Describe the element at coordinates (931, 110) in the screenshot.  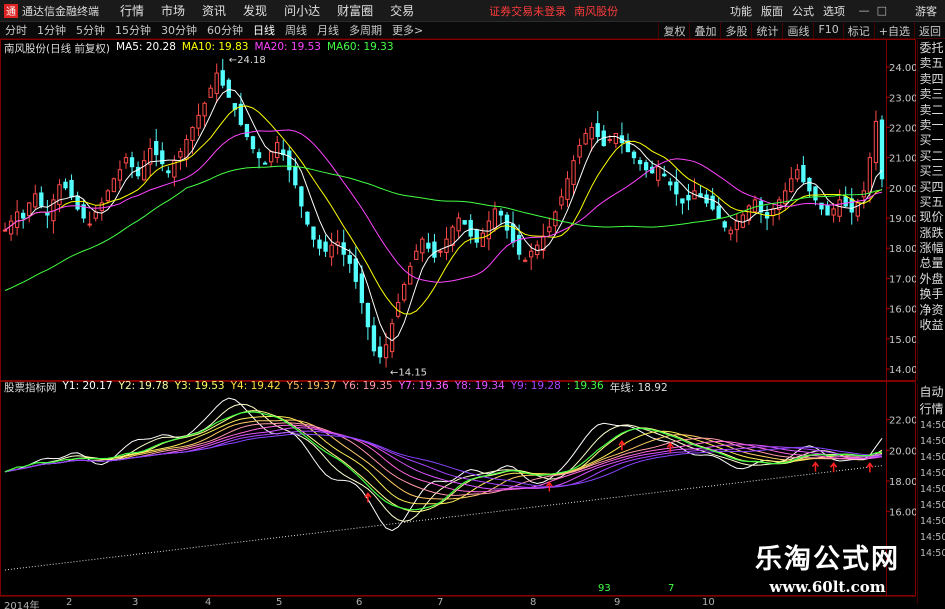
I see `quote-ask2: 卖二` at that location.